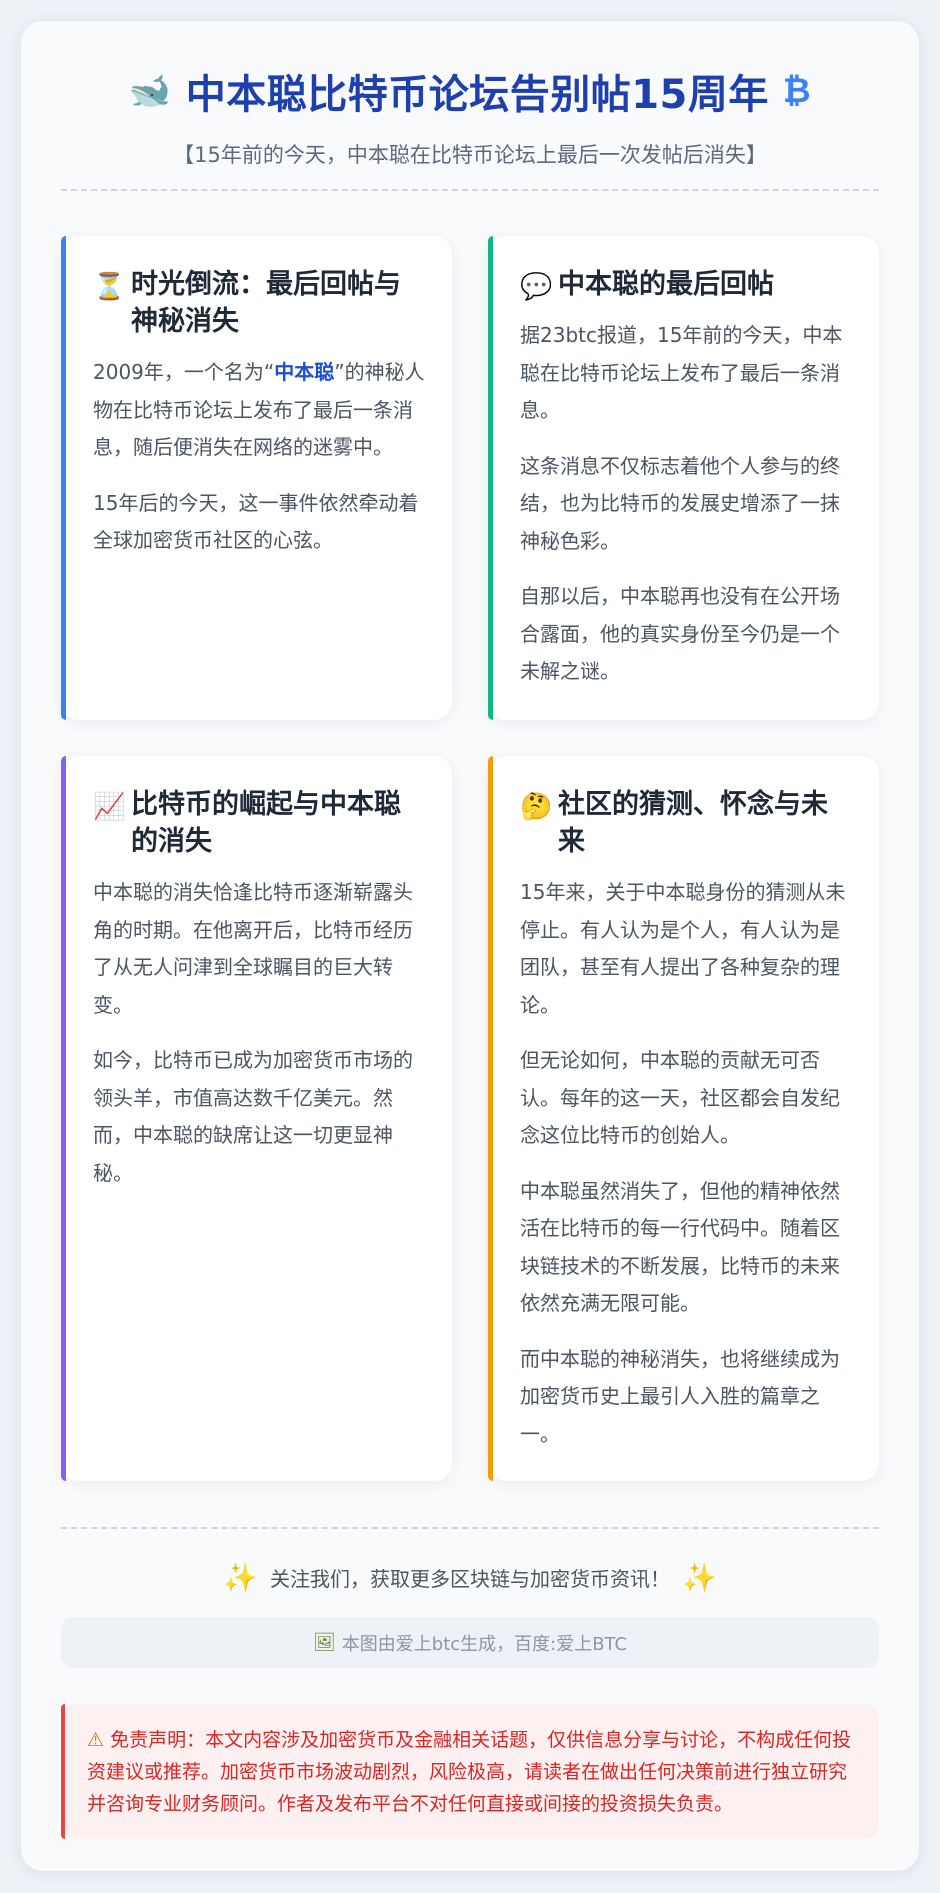  Describe the element at coordinates (693, 823) in the screenshot. I see `card-title: 社区的猜测、怀念与未来` at that location.